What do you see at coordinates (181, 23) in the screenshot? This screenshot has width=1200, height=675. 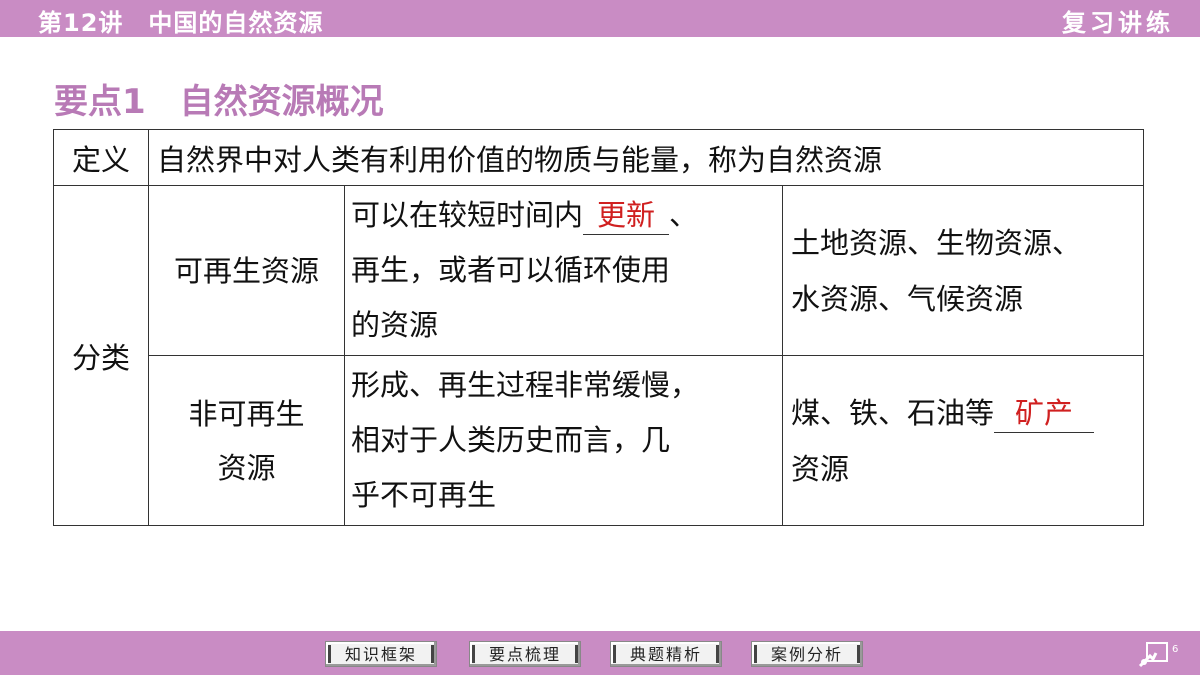 I see `lecture-title: 第12讲 中国的自然资源` at bounding box center [181, 23].